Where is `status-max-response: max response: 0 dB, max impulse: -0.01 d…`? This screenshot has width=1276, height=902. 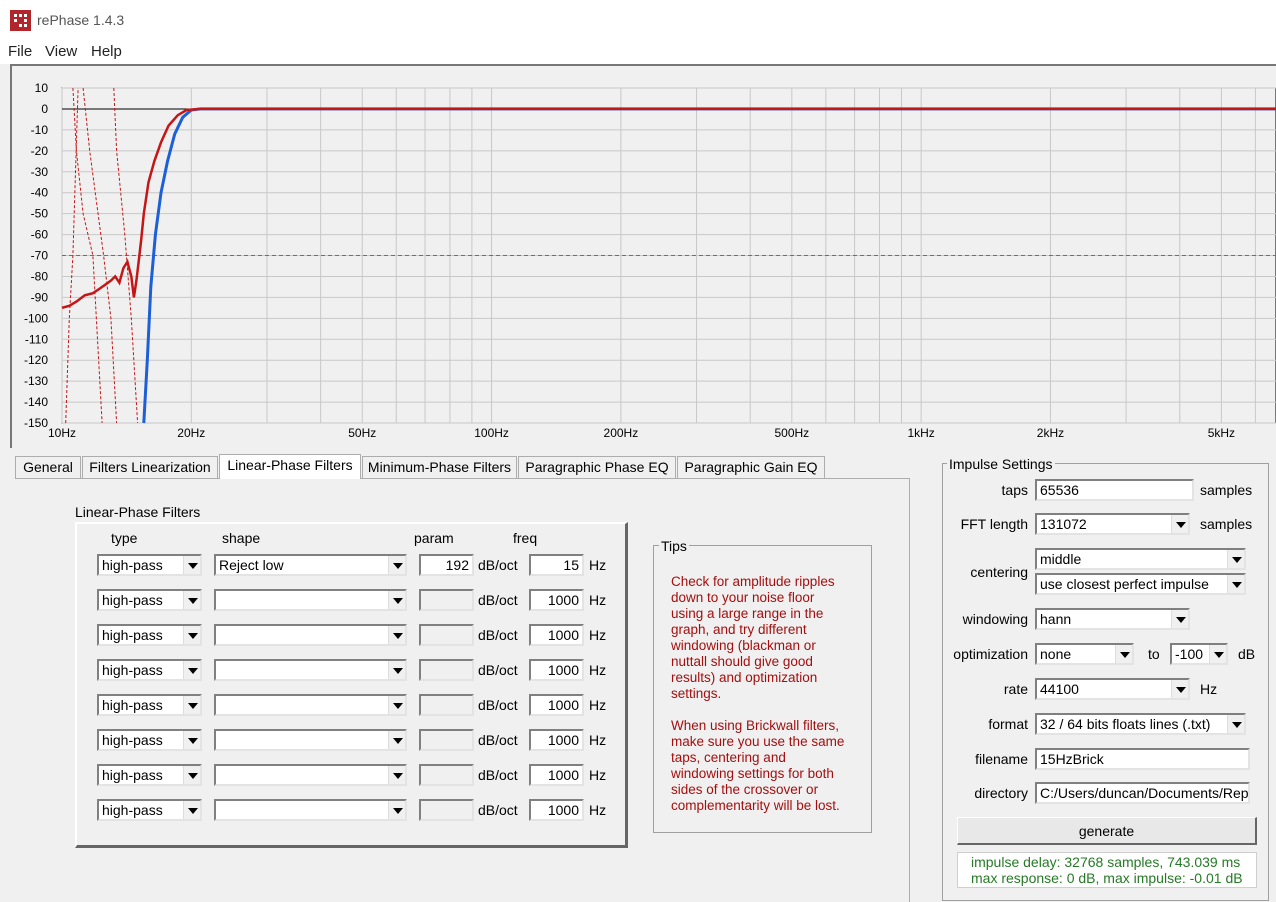 status-max-response: max response: 0 dB, max impulse: -0.01 d… is located at coordinates (1107, 878).